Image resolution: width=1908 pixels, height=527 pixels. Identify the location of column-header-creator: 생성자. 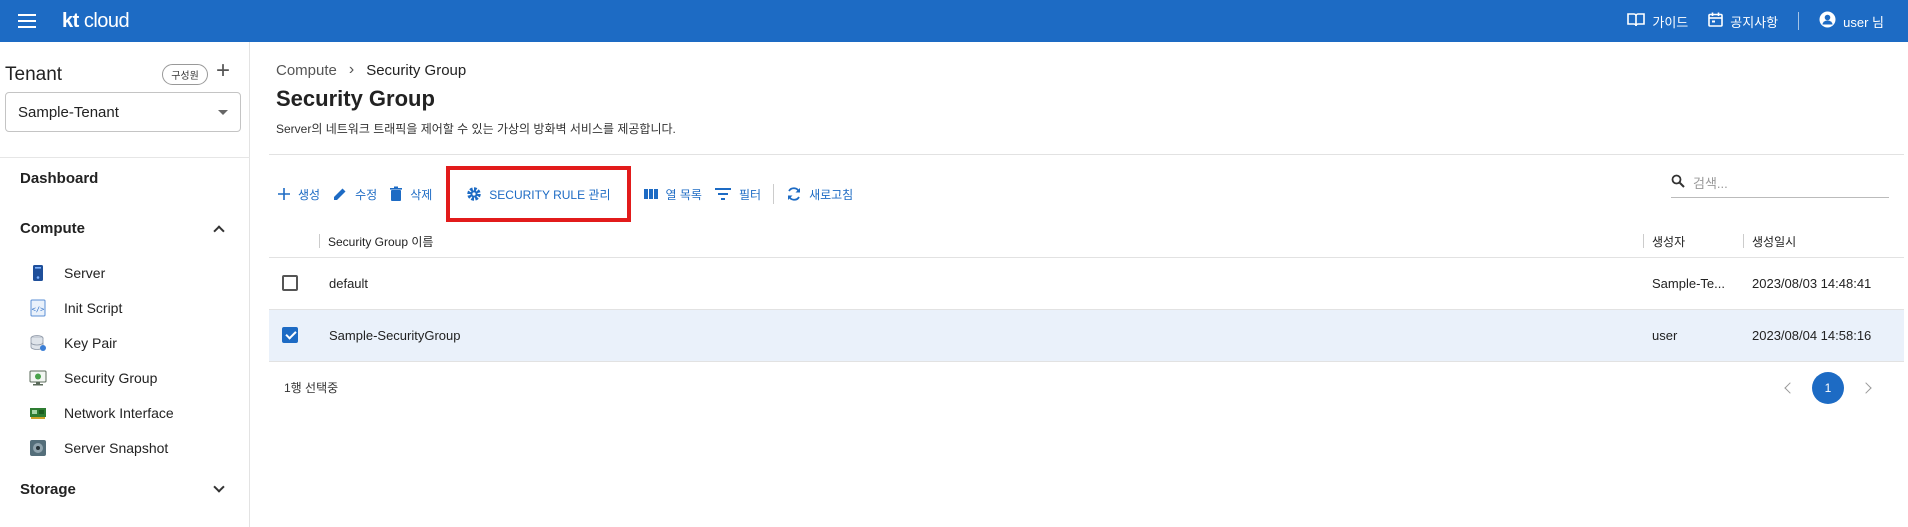
(1664, 241).